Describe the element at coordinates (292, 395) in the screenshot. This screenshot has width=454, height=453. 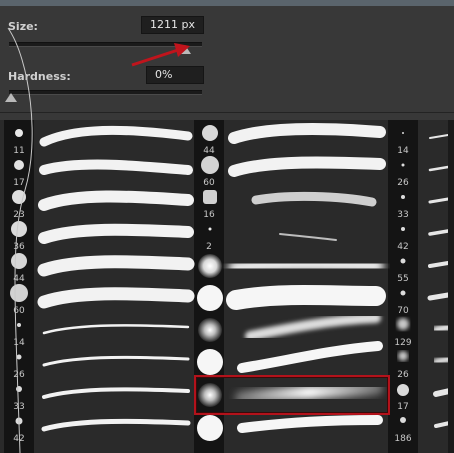
I see `selected-brush-outline` at that location.